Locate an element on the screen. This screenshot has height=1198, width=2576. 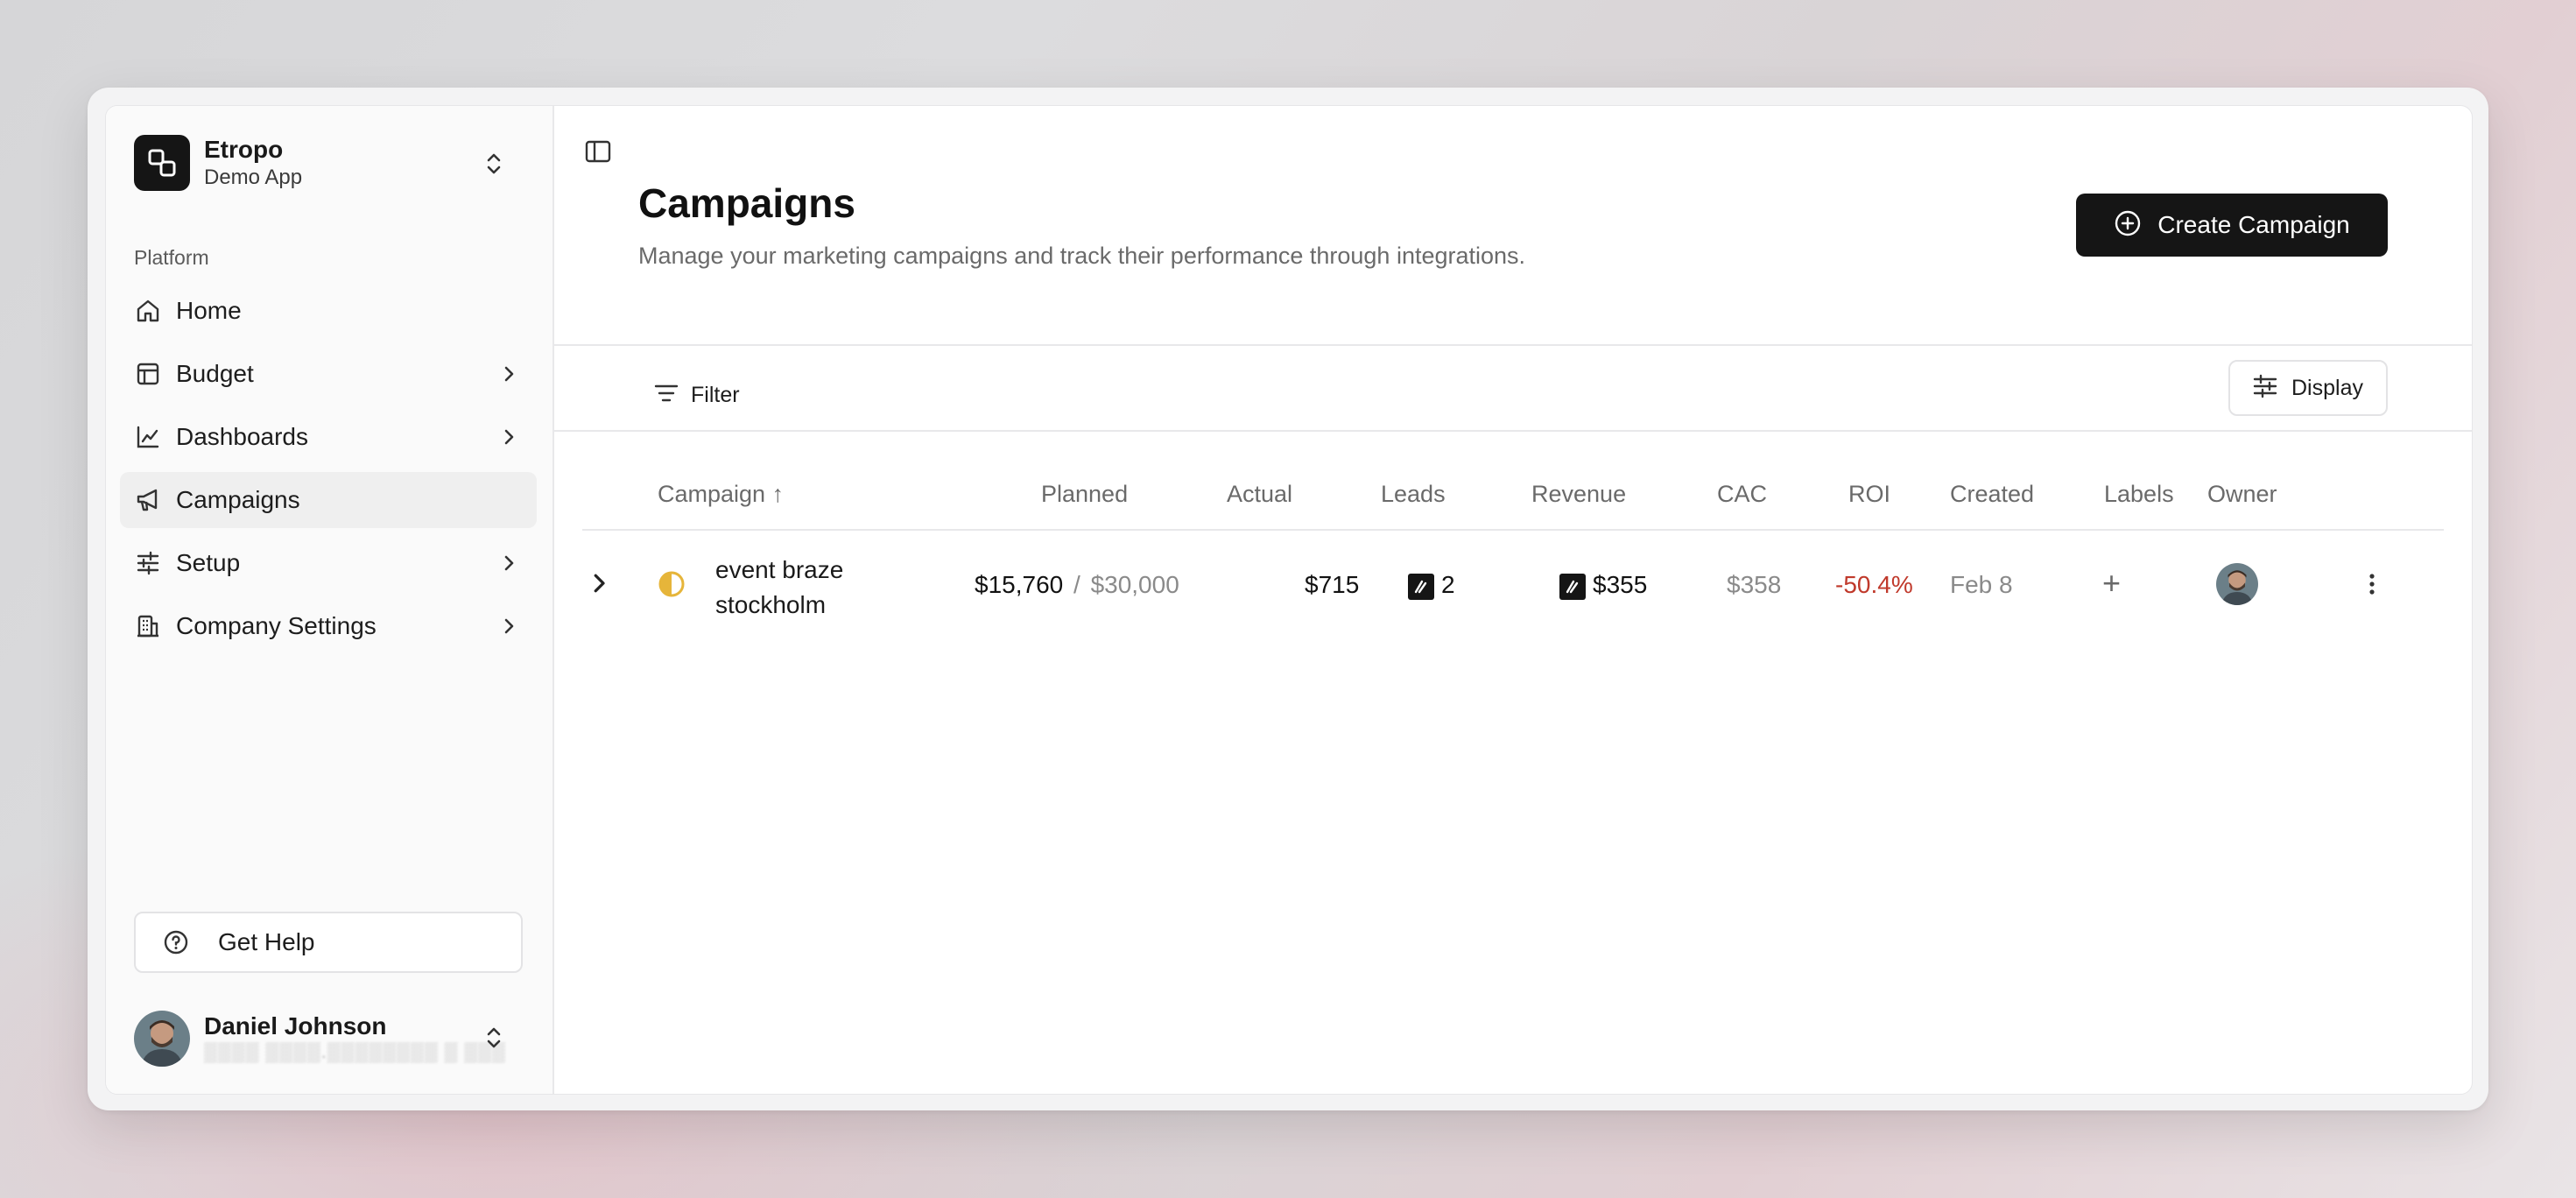
column-header-labels: Labels is located at coordinates (2139, 495).